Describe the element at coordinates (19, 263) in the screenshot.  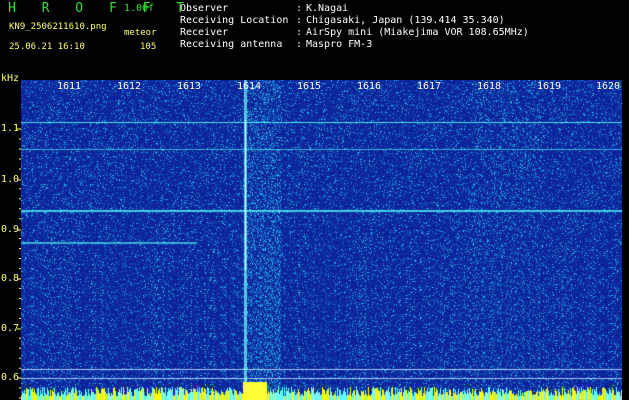
I see `axis-overlay` at that location.